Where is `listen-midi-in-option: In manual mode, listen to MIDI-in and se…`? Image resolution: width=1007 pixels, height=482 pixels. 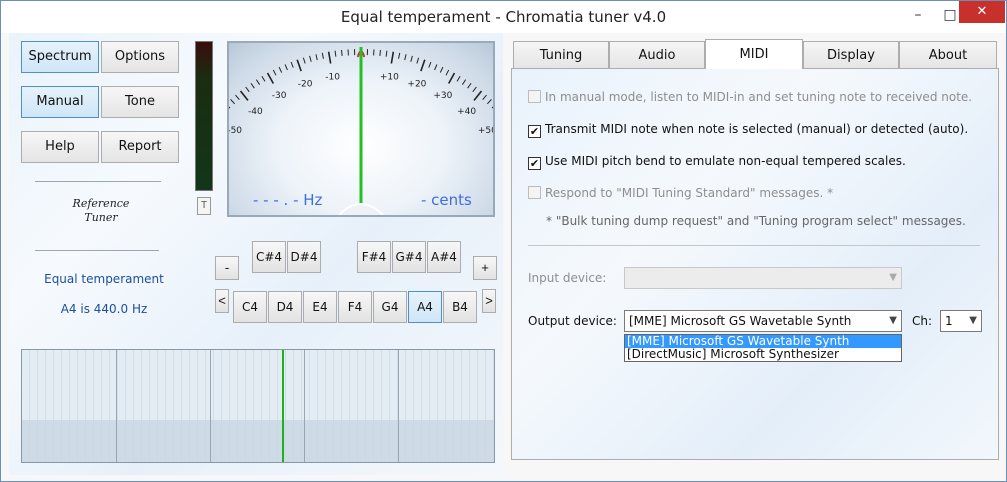 listen-midi-in-option: In manual mode, listen to MIDI-in and se… is located at coordinates (750, 97).